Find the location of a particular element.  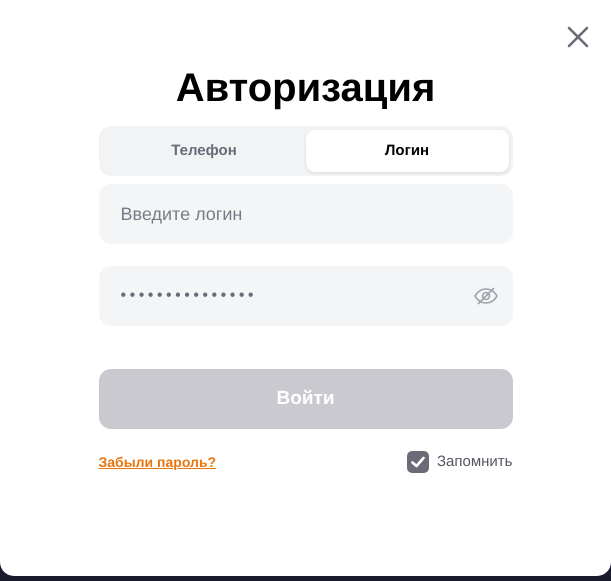

remember-checkbox is located at coordinates (417, 462).